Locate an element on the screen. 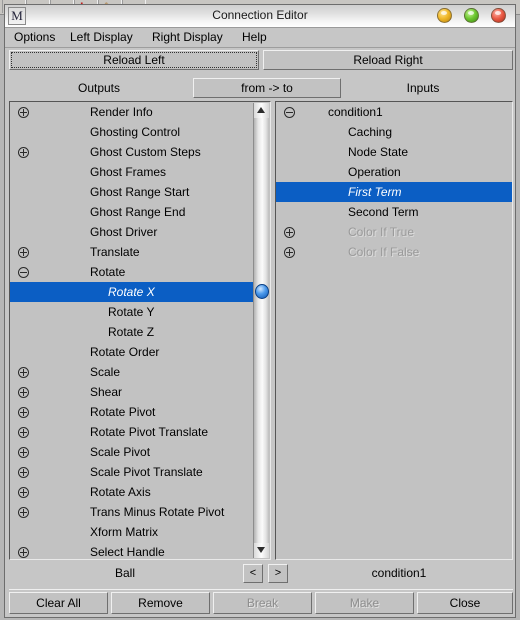 This screenshot has width=520, height=620. left-panel-row: Rotate Y is located at coordinates (132, 312).